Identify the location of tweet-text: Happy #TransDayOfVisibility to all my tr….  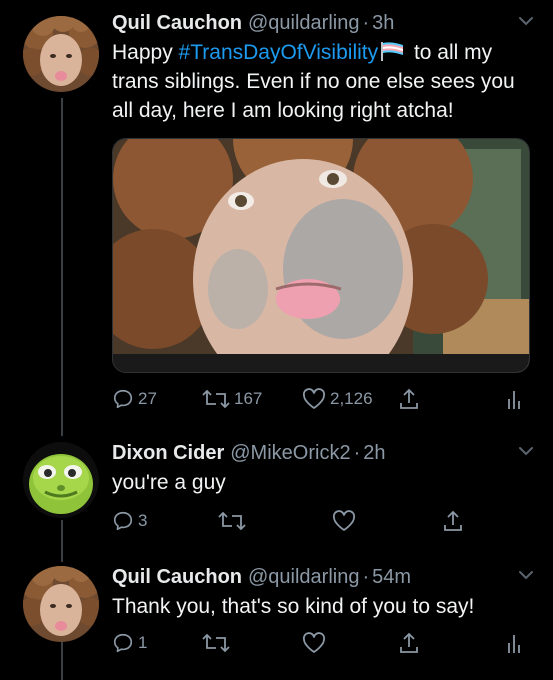
(325, 81).